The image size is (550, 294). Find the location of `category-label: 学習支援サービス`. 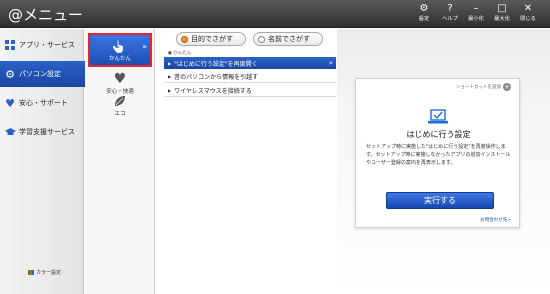

category-label: 学習支援サービス is located at coordinates (47, 132).